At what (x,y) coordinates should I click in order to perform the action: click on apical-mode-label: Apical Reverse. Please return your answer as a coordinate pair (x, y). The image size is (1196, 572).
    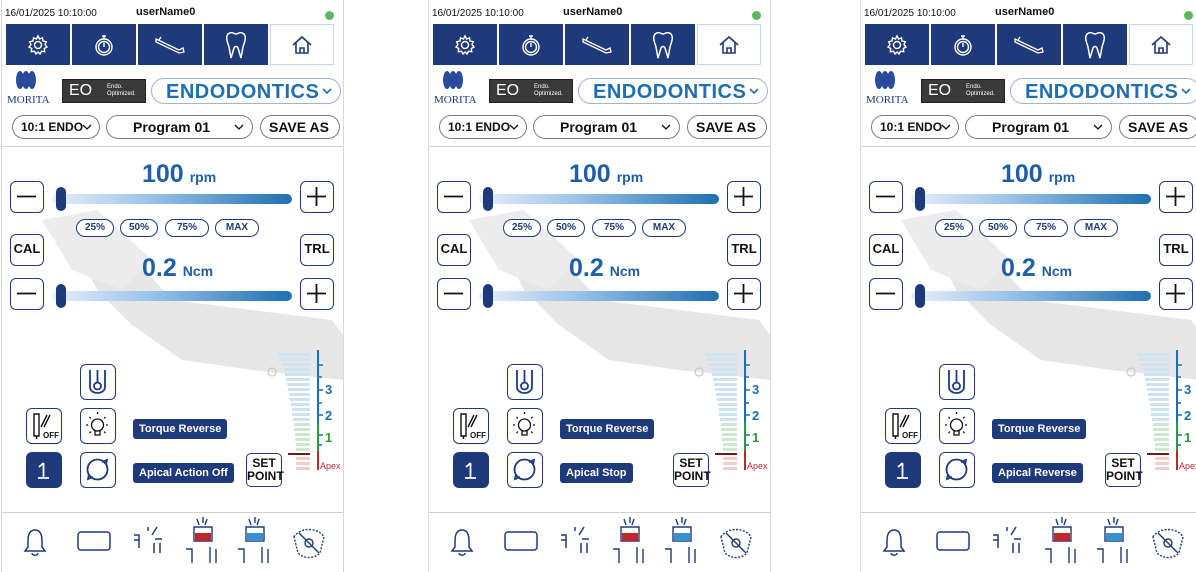
    Looking at the image, I should click on (1037, 473).